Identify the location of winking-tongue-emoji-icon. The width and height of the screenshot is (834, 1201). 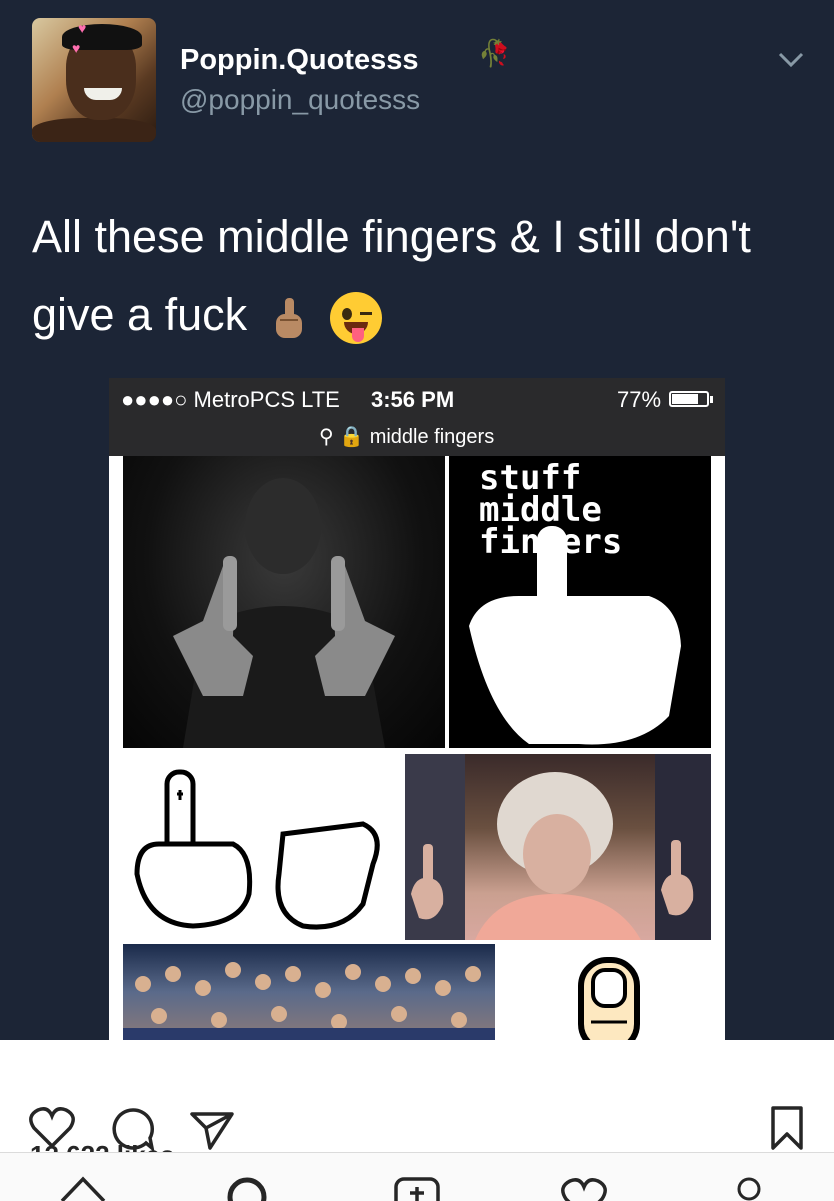
(356, 318).